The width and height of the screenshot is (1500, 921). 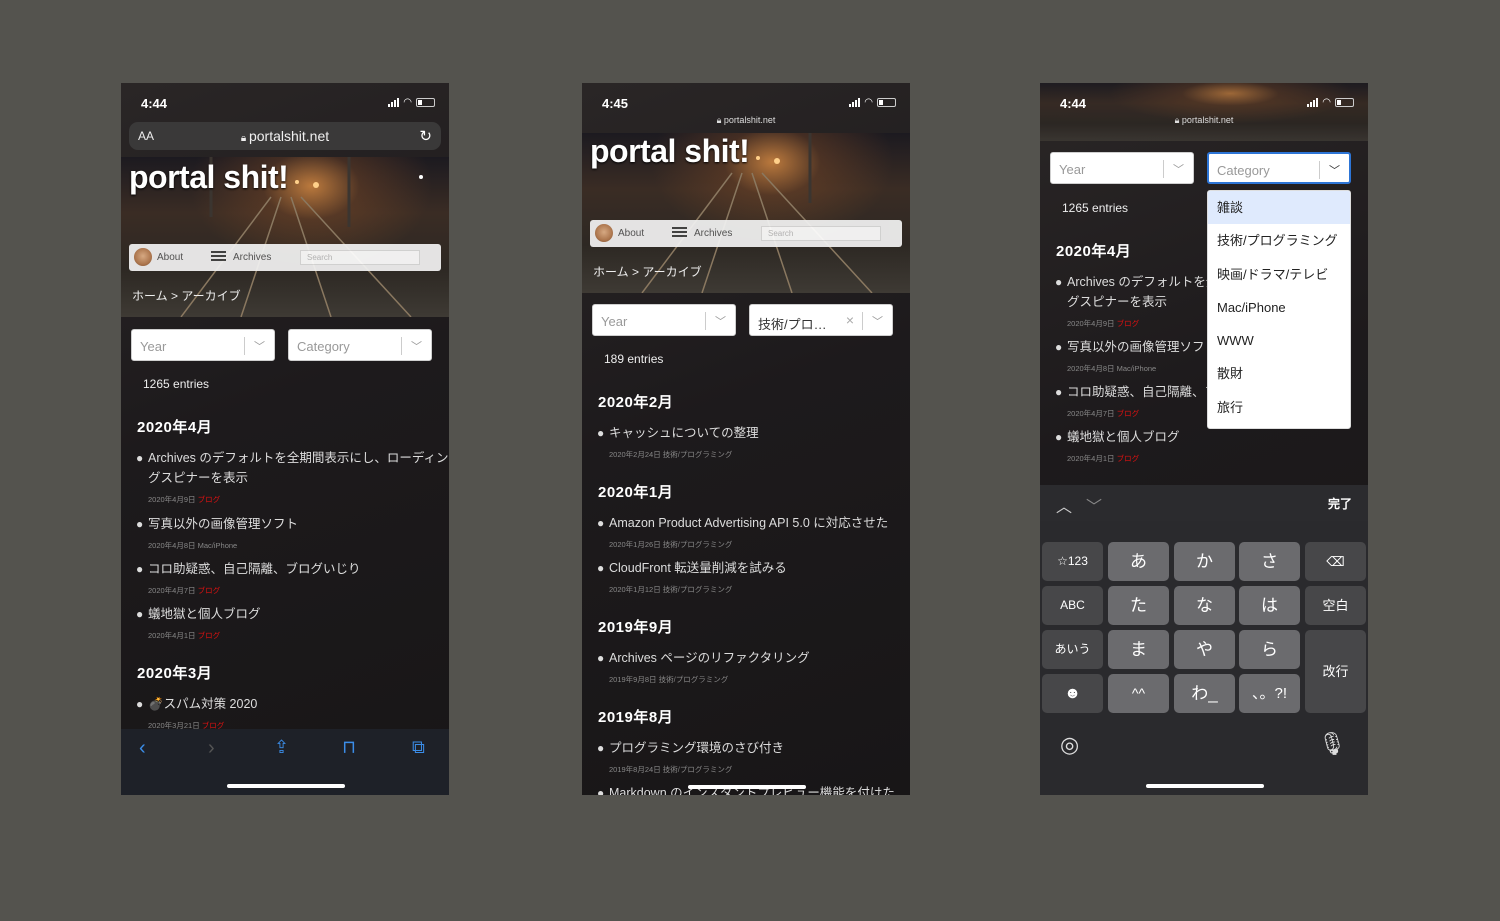 What do you see at coordinates (1269, 561) in the screenshot?
I see `key-sa: さ` at bounding box center [1269, 561].